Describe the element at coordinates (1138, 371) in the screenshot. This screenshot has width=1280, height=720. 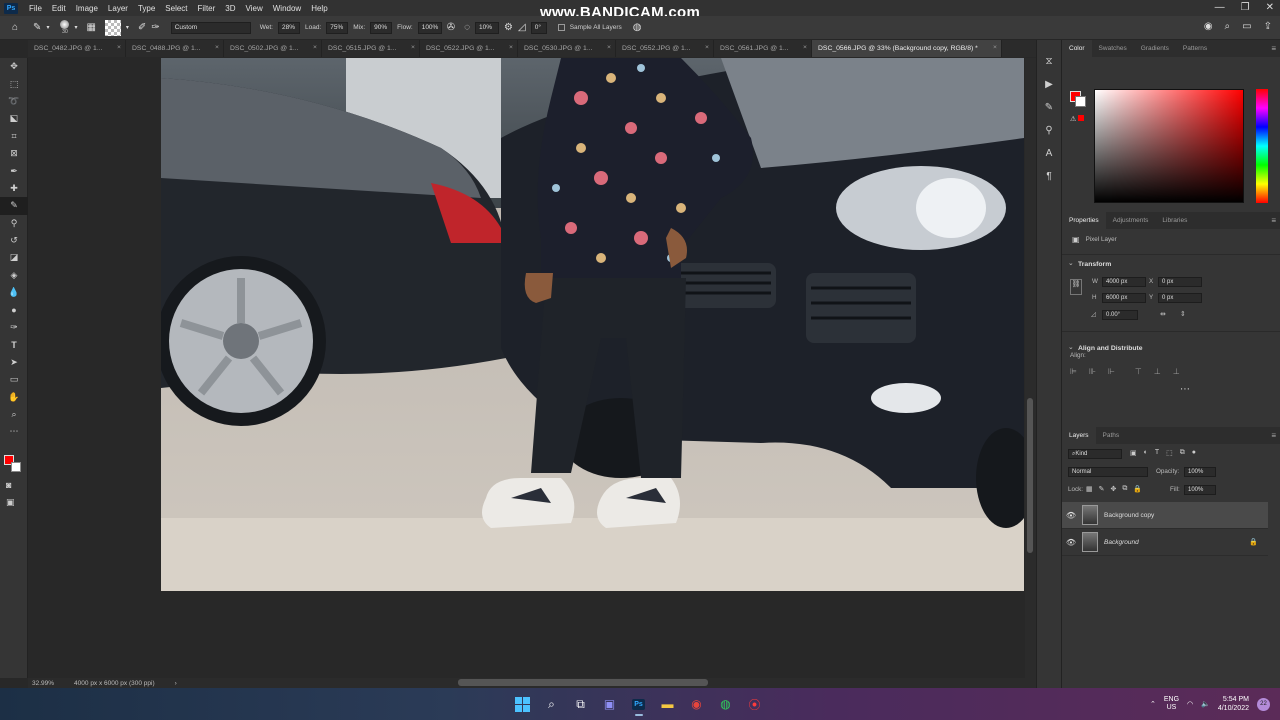
I see `align-top-icon: ⊤` at that location.